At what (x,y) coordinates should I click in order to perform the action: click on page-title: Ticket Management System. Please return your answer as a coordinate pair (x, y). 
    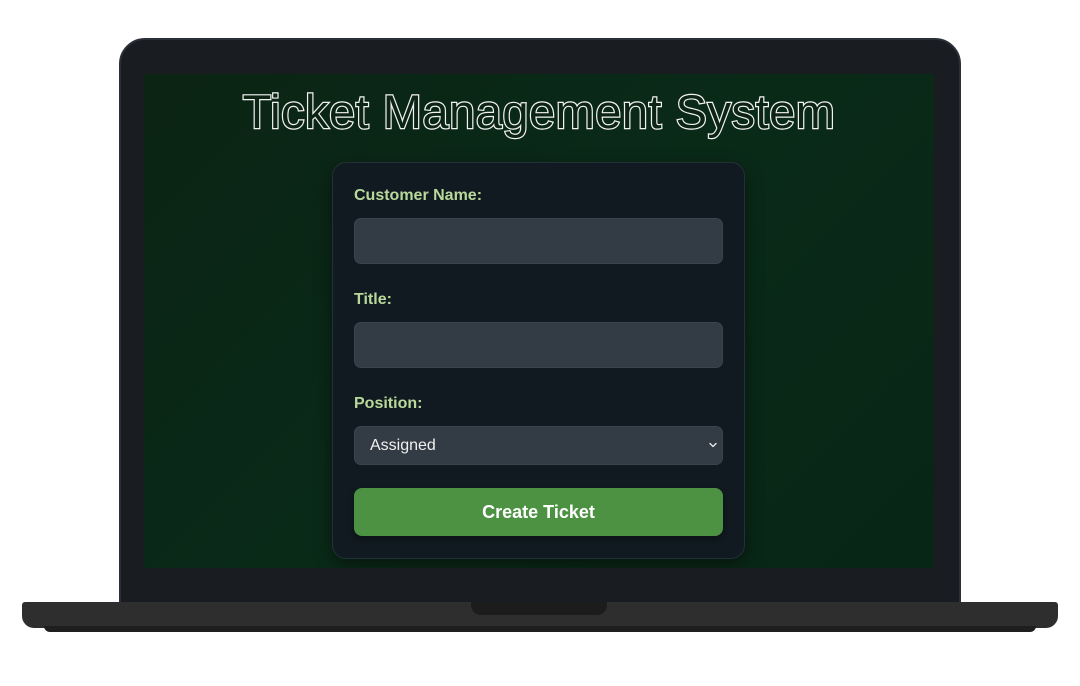
    Looking at the image, I should click on (538, 111).